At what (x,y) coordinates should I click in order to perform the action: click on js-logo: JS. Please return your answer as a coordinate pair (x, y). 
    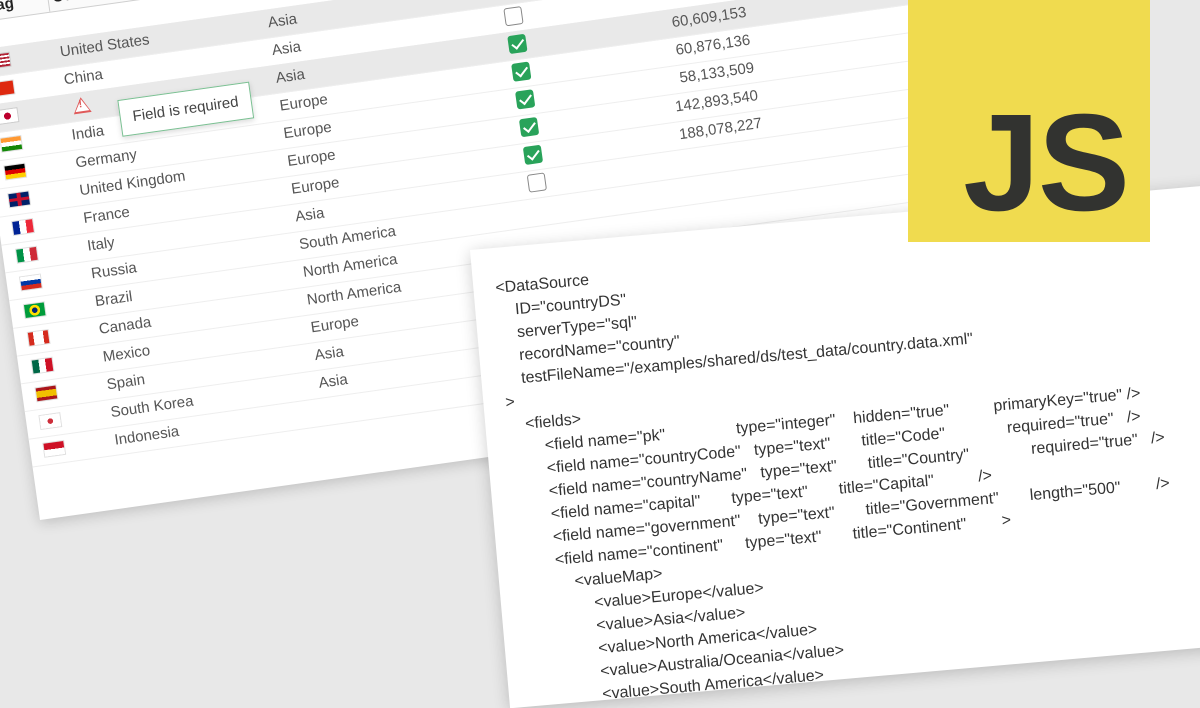
    Looking at the image, I should click on (1029, 121).